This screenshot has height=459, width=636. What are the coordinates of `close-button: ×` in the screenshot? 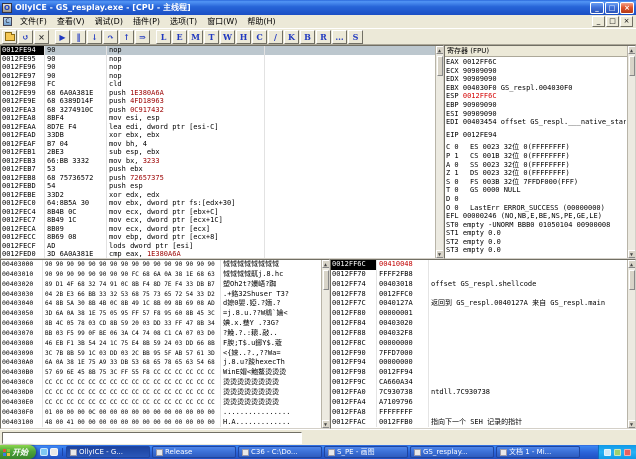 It's located at (627, 7).